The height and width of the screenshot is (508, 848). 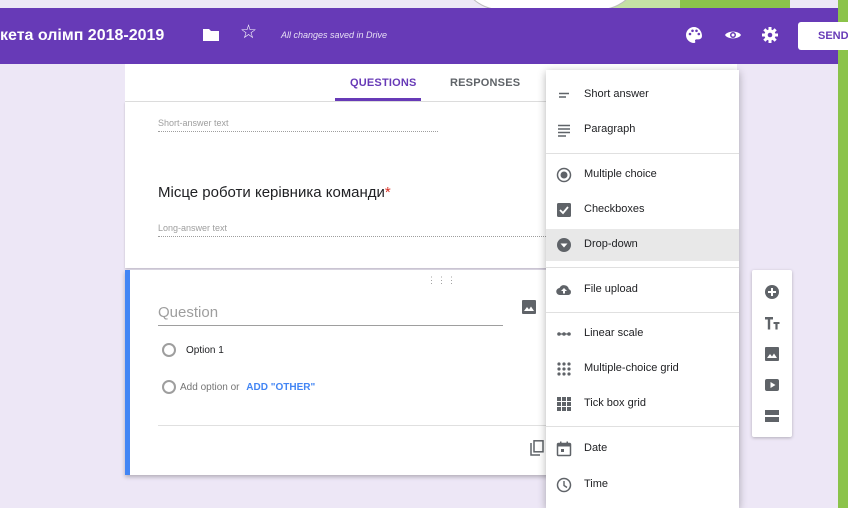 What do you see at coordinates (772, 385) in the screenshot?
I see `add-video-icon` at bounding box center [772, 385].